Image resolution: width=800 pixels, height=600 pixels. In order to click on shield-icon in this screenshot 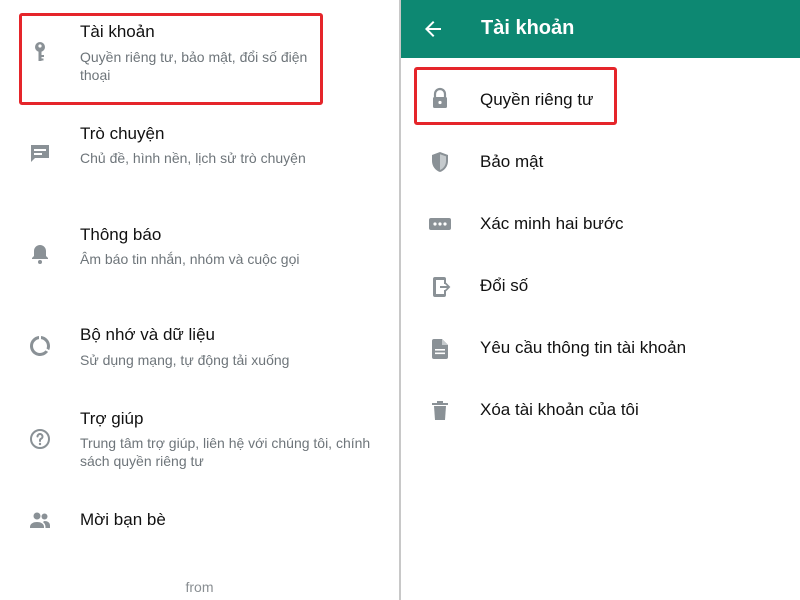, I will do `click(440, 162)`.